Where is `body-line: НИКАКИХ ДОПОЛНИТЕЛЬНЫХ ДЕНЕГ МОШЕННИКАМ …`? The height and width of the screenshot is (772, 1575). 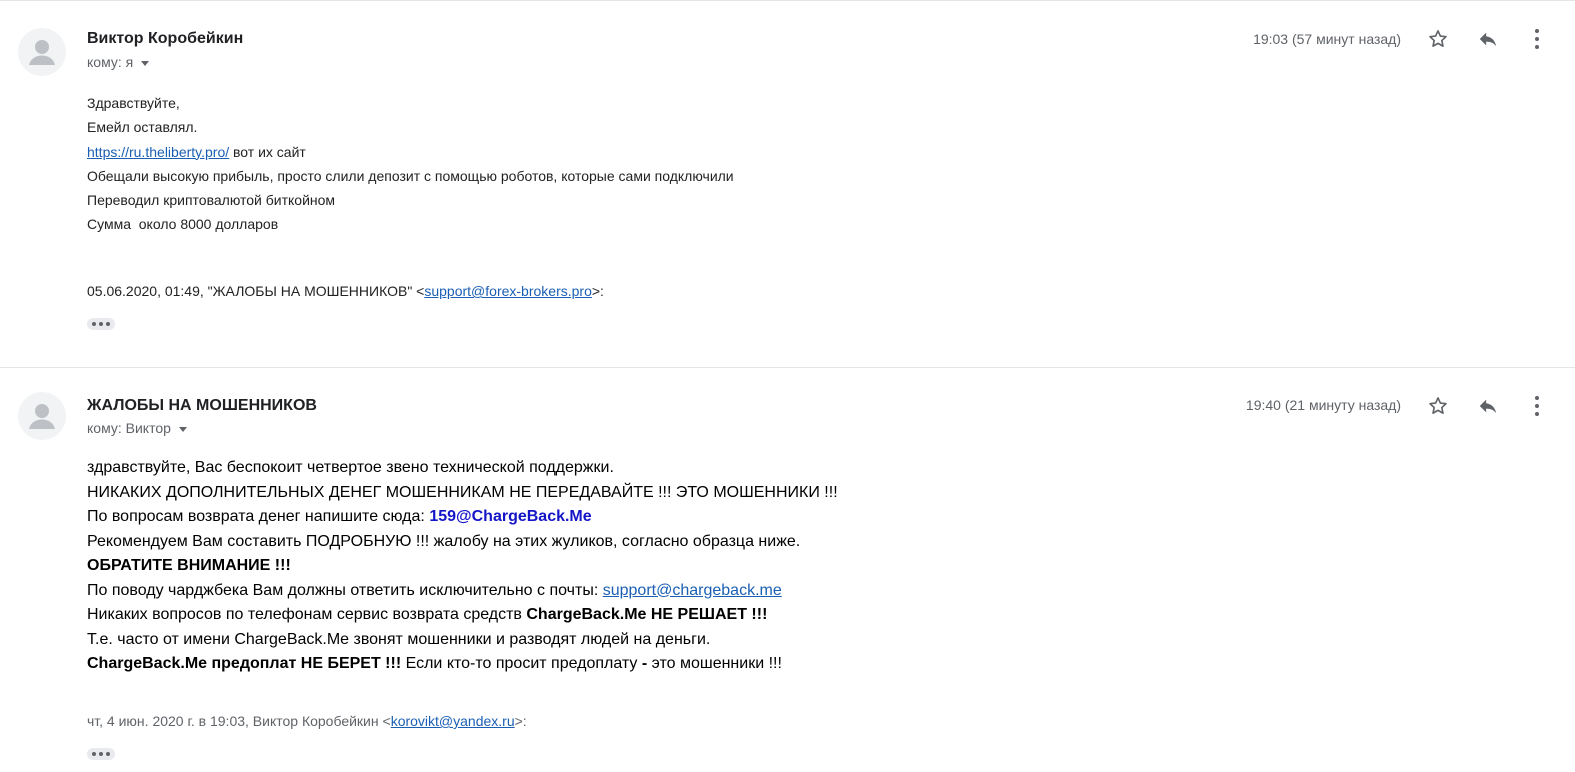
body-line: НИКАКИХ ДОПОЛНИТЕЛЬНЫХ ДЕНЕГ МОШЕННИКАМ … is located at coordinates (462, 492).